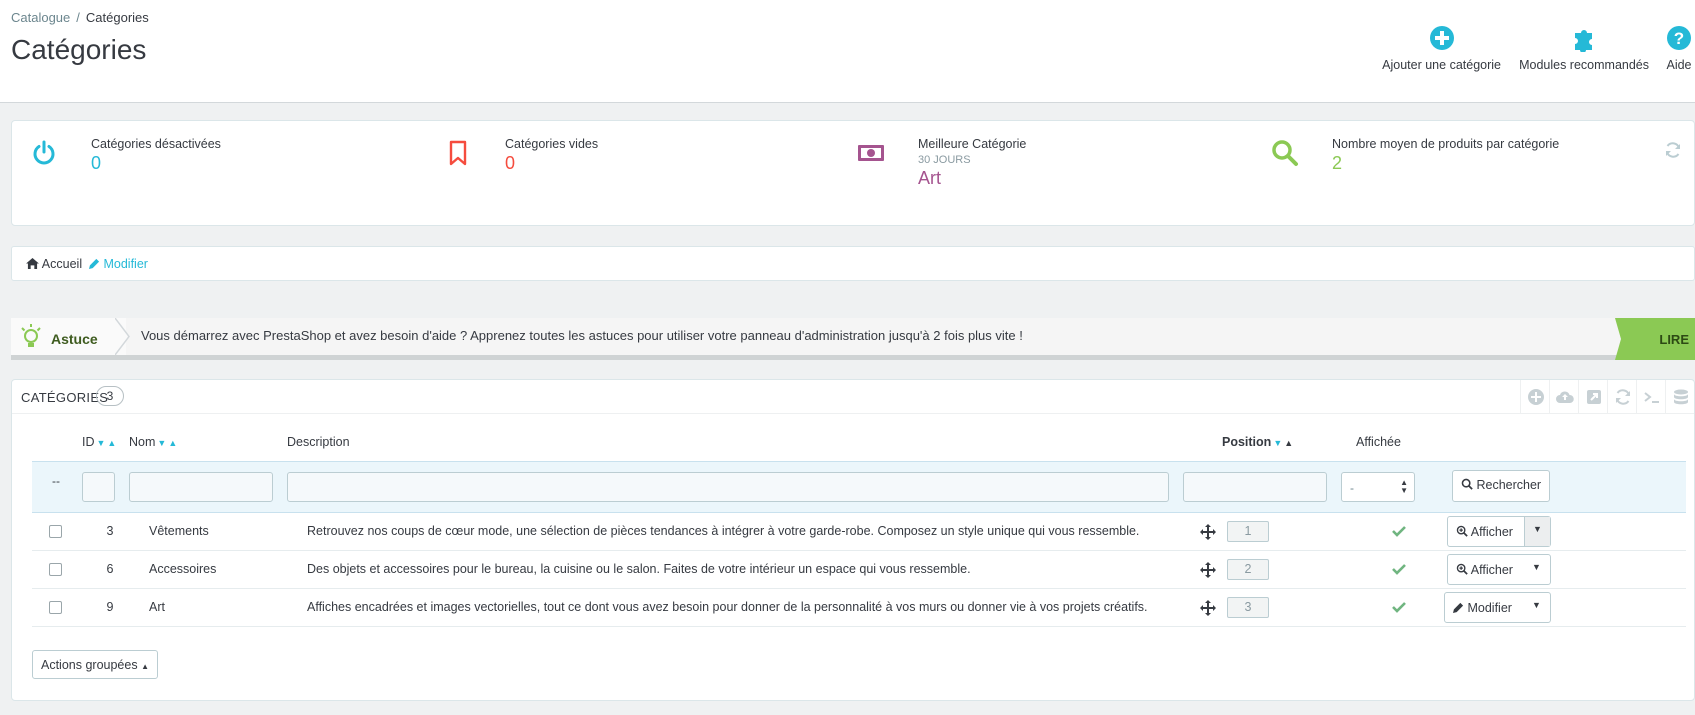 This screenshot has height=715, width=1695. I want to click on column-header-position: Position ▼ ▲, so click(1257, 442).